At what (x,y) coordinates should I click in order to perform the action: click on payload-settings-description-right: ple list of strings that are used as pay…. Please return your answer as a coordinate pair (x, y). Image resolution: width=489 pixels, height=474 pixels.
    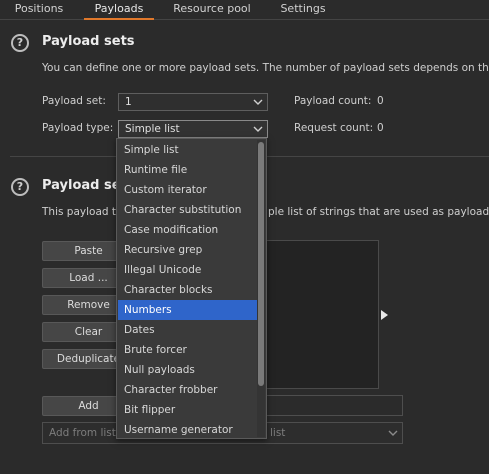
    Looking at the image, I should click on (378, 212).